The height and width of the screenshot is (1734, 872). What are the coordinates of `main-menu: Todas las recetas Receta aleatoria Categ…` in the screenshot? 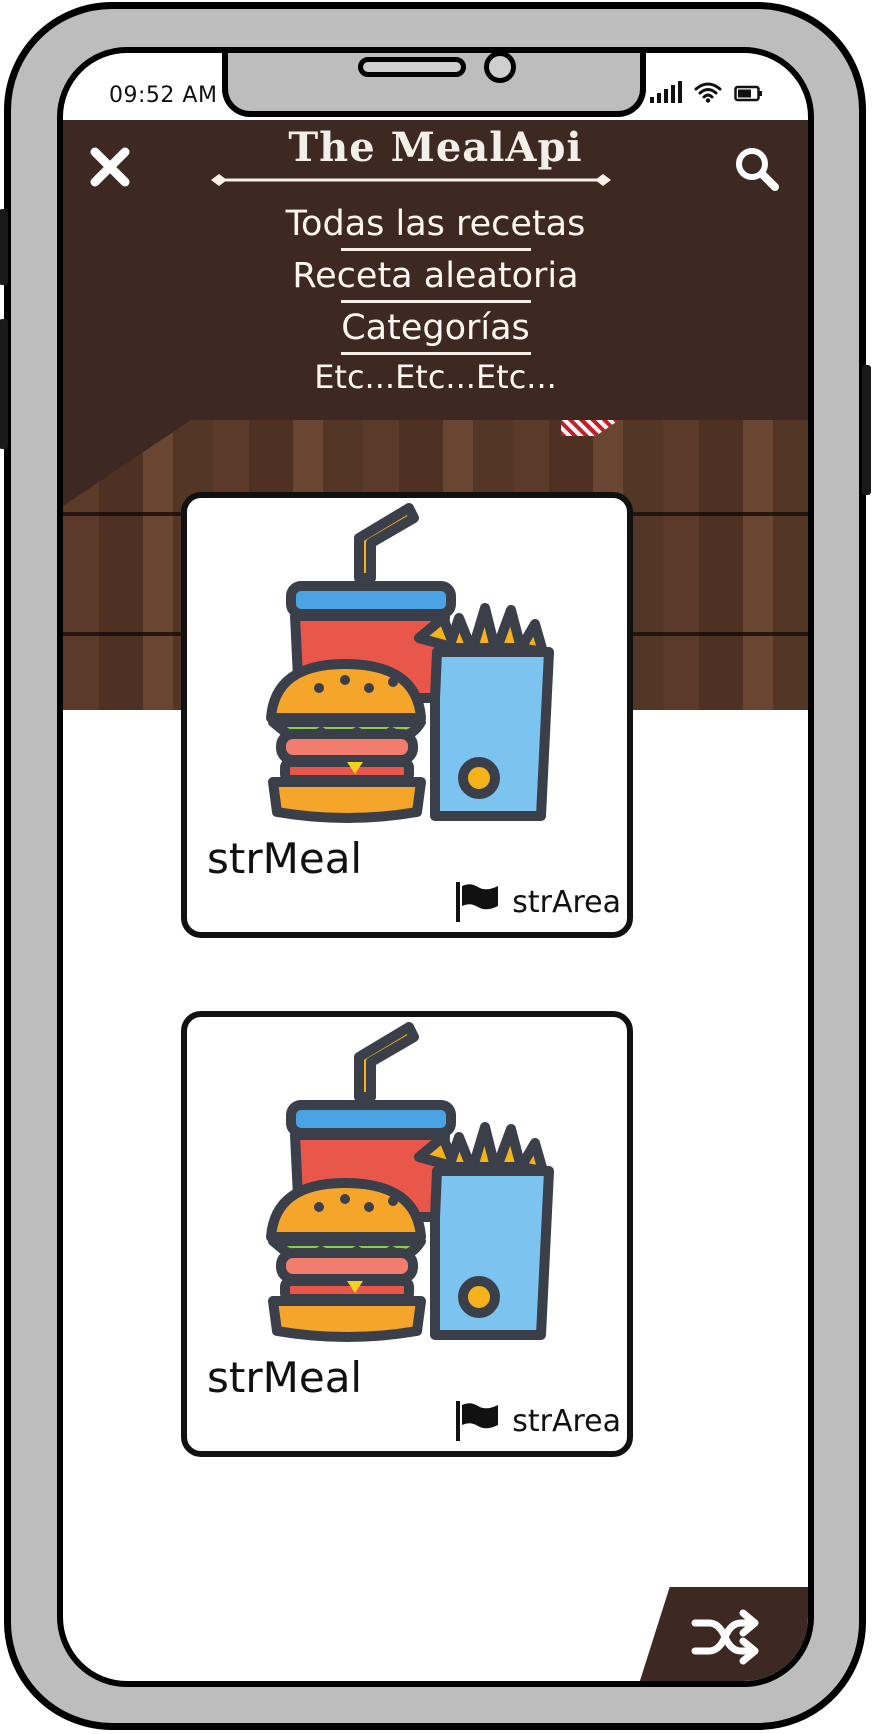 It's located at (435, 306).